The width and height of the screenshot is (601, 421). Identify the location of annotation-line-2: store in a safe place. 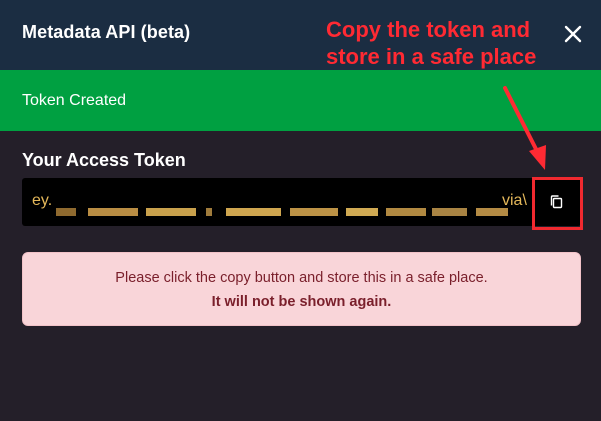
(431, 56).